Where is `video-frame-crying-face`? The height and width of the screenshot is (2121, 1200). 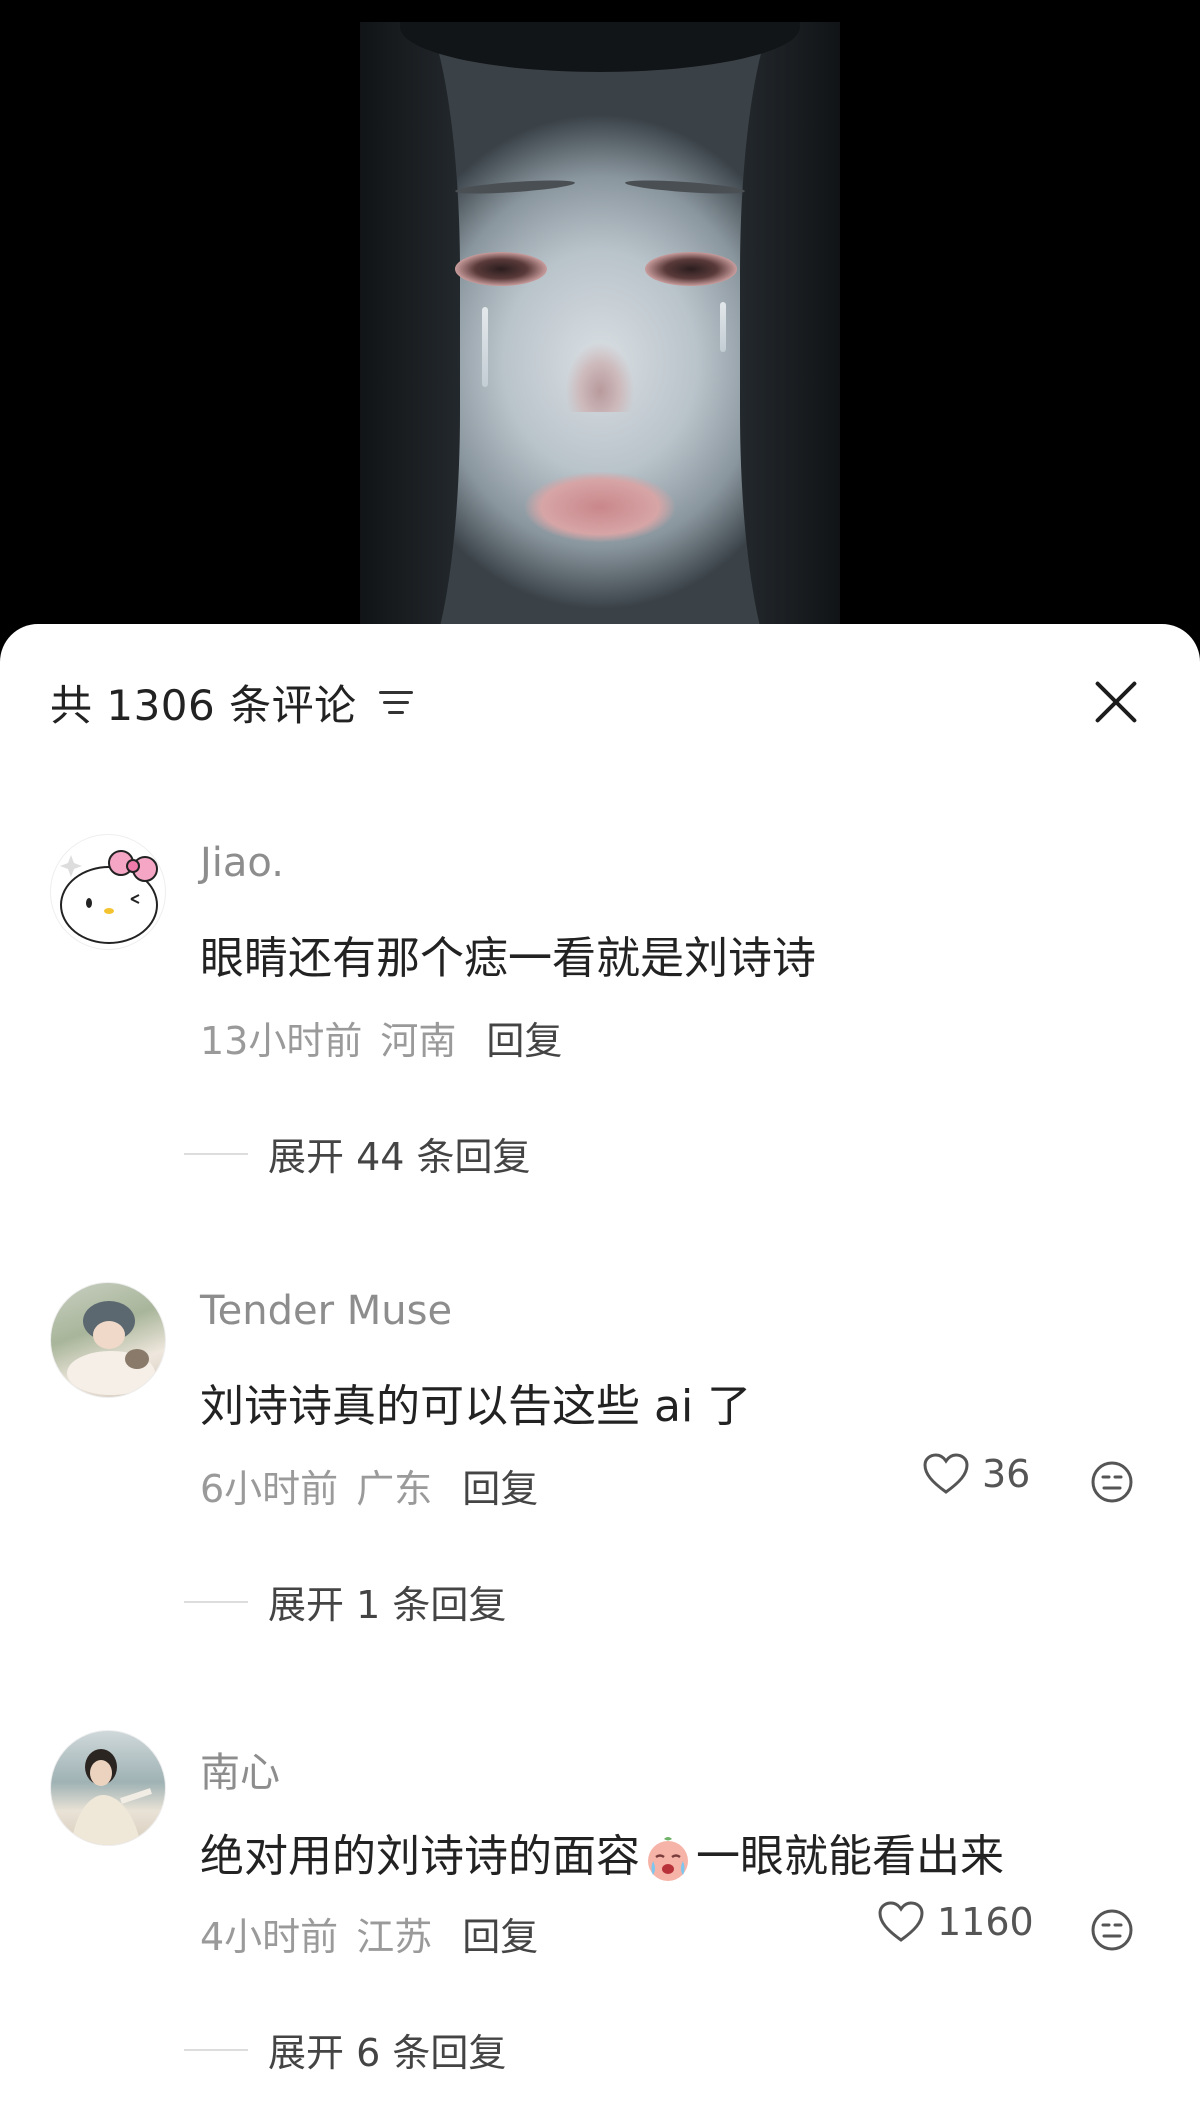
video-frame-crying-face is located at coordinates (600, 331).